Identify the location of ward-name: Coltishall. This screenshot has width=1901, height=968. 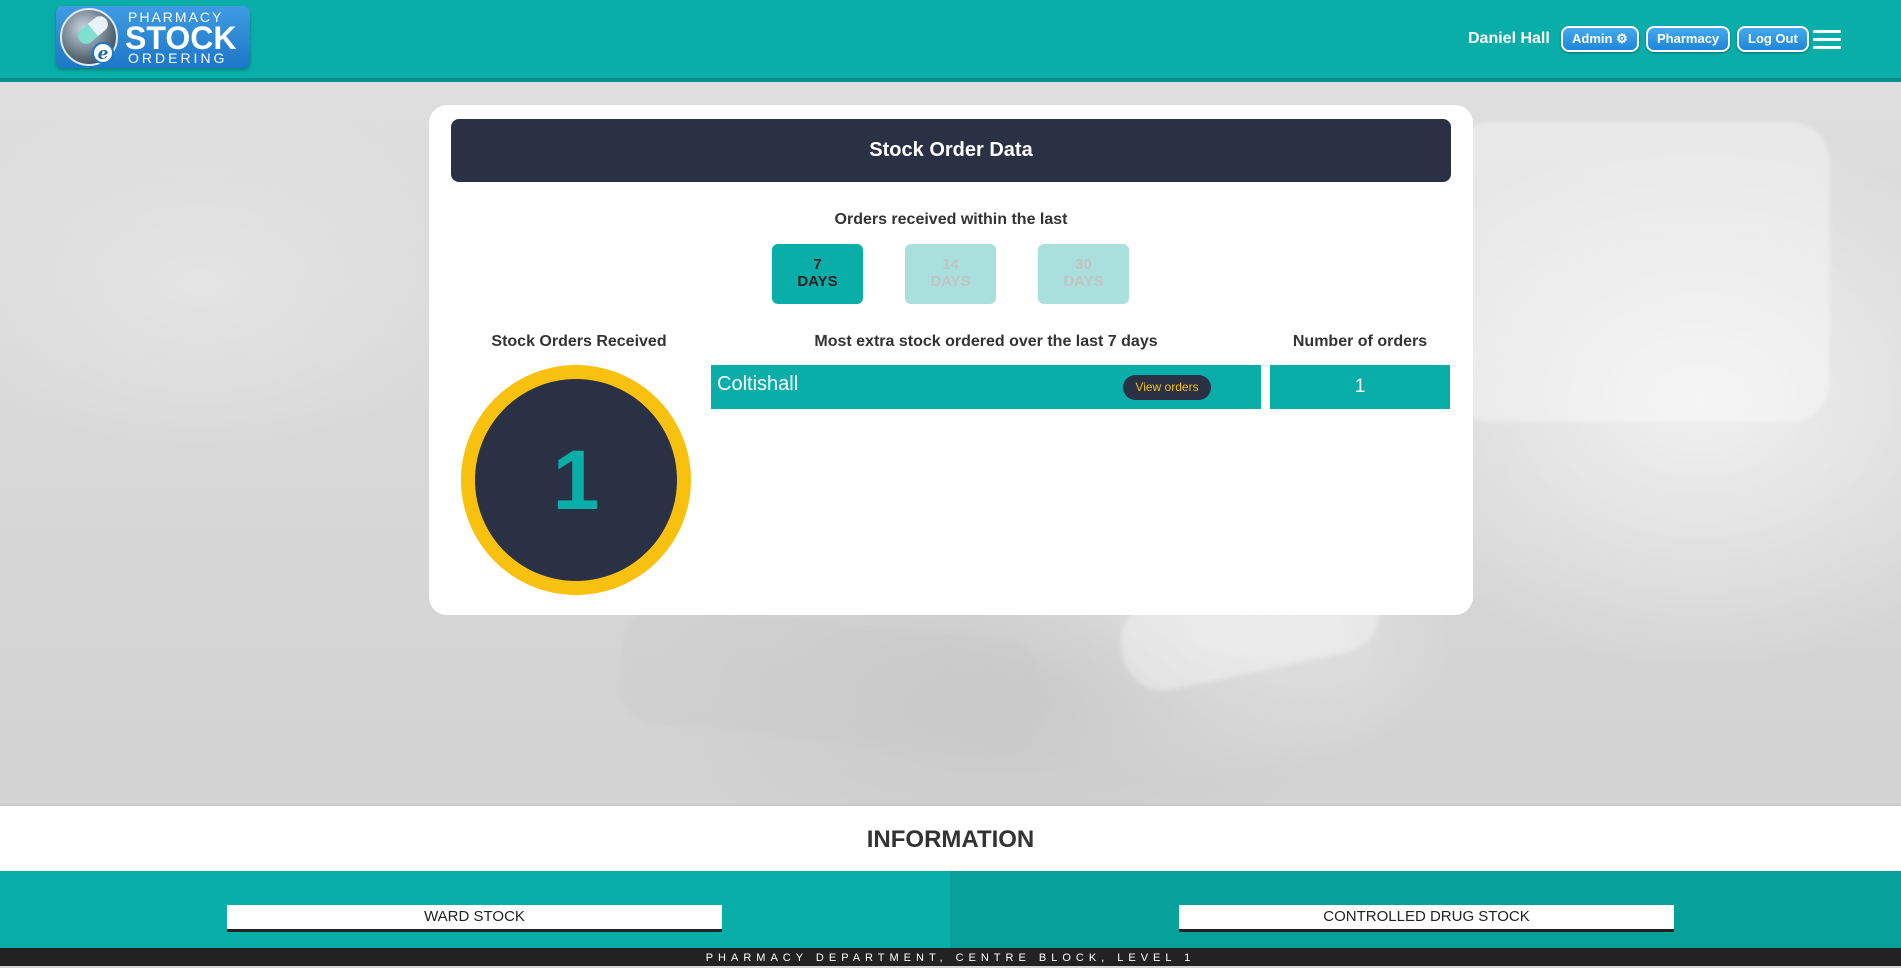
(758, 384).